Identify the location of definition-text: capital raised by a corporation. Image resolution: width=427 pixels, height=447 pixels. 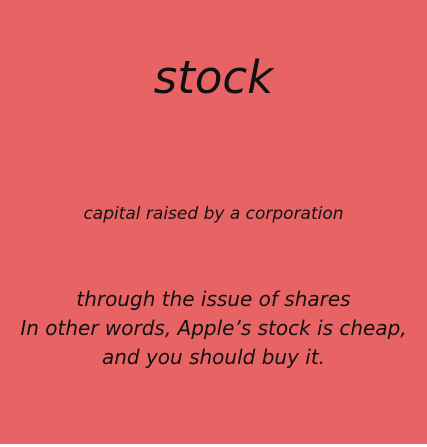
(213, 214).